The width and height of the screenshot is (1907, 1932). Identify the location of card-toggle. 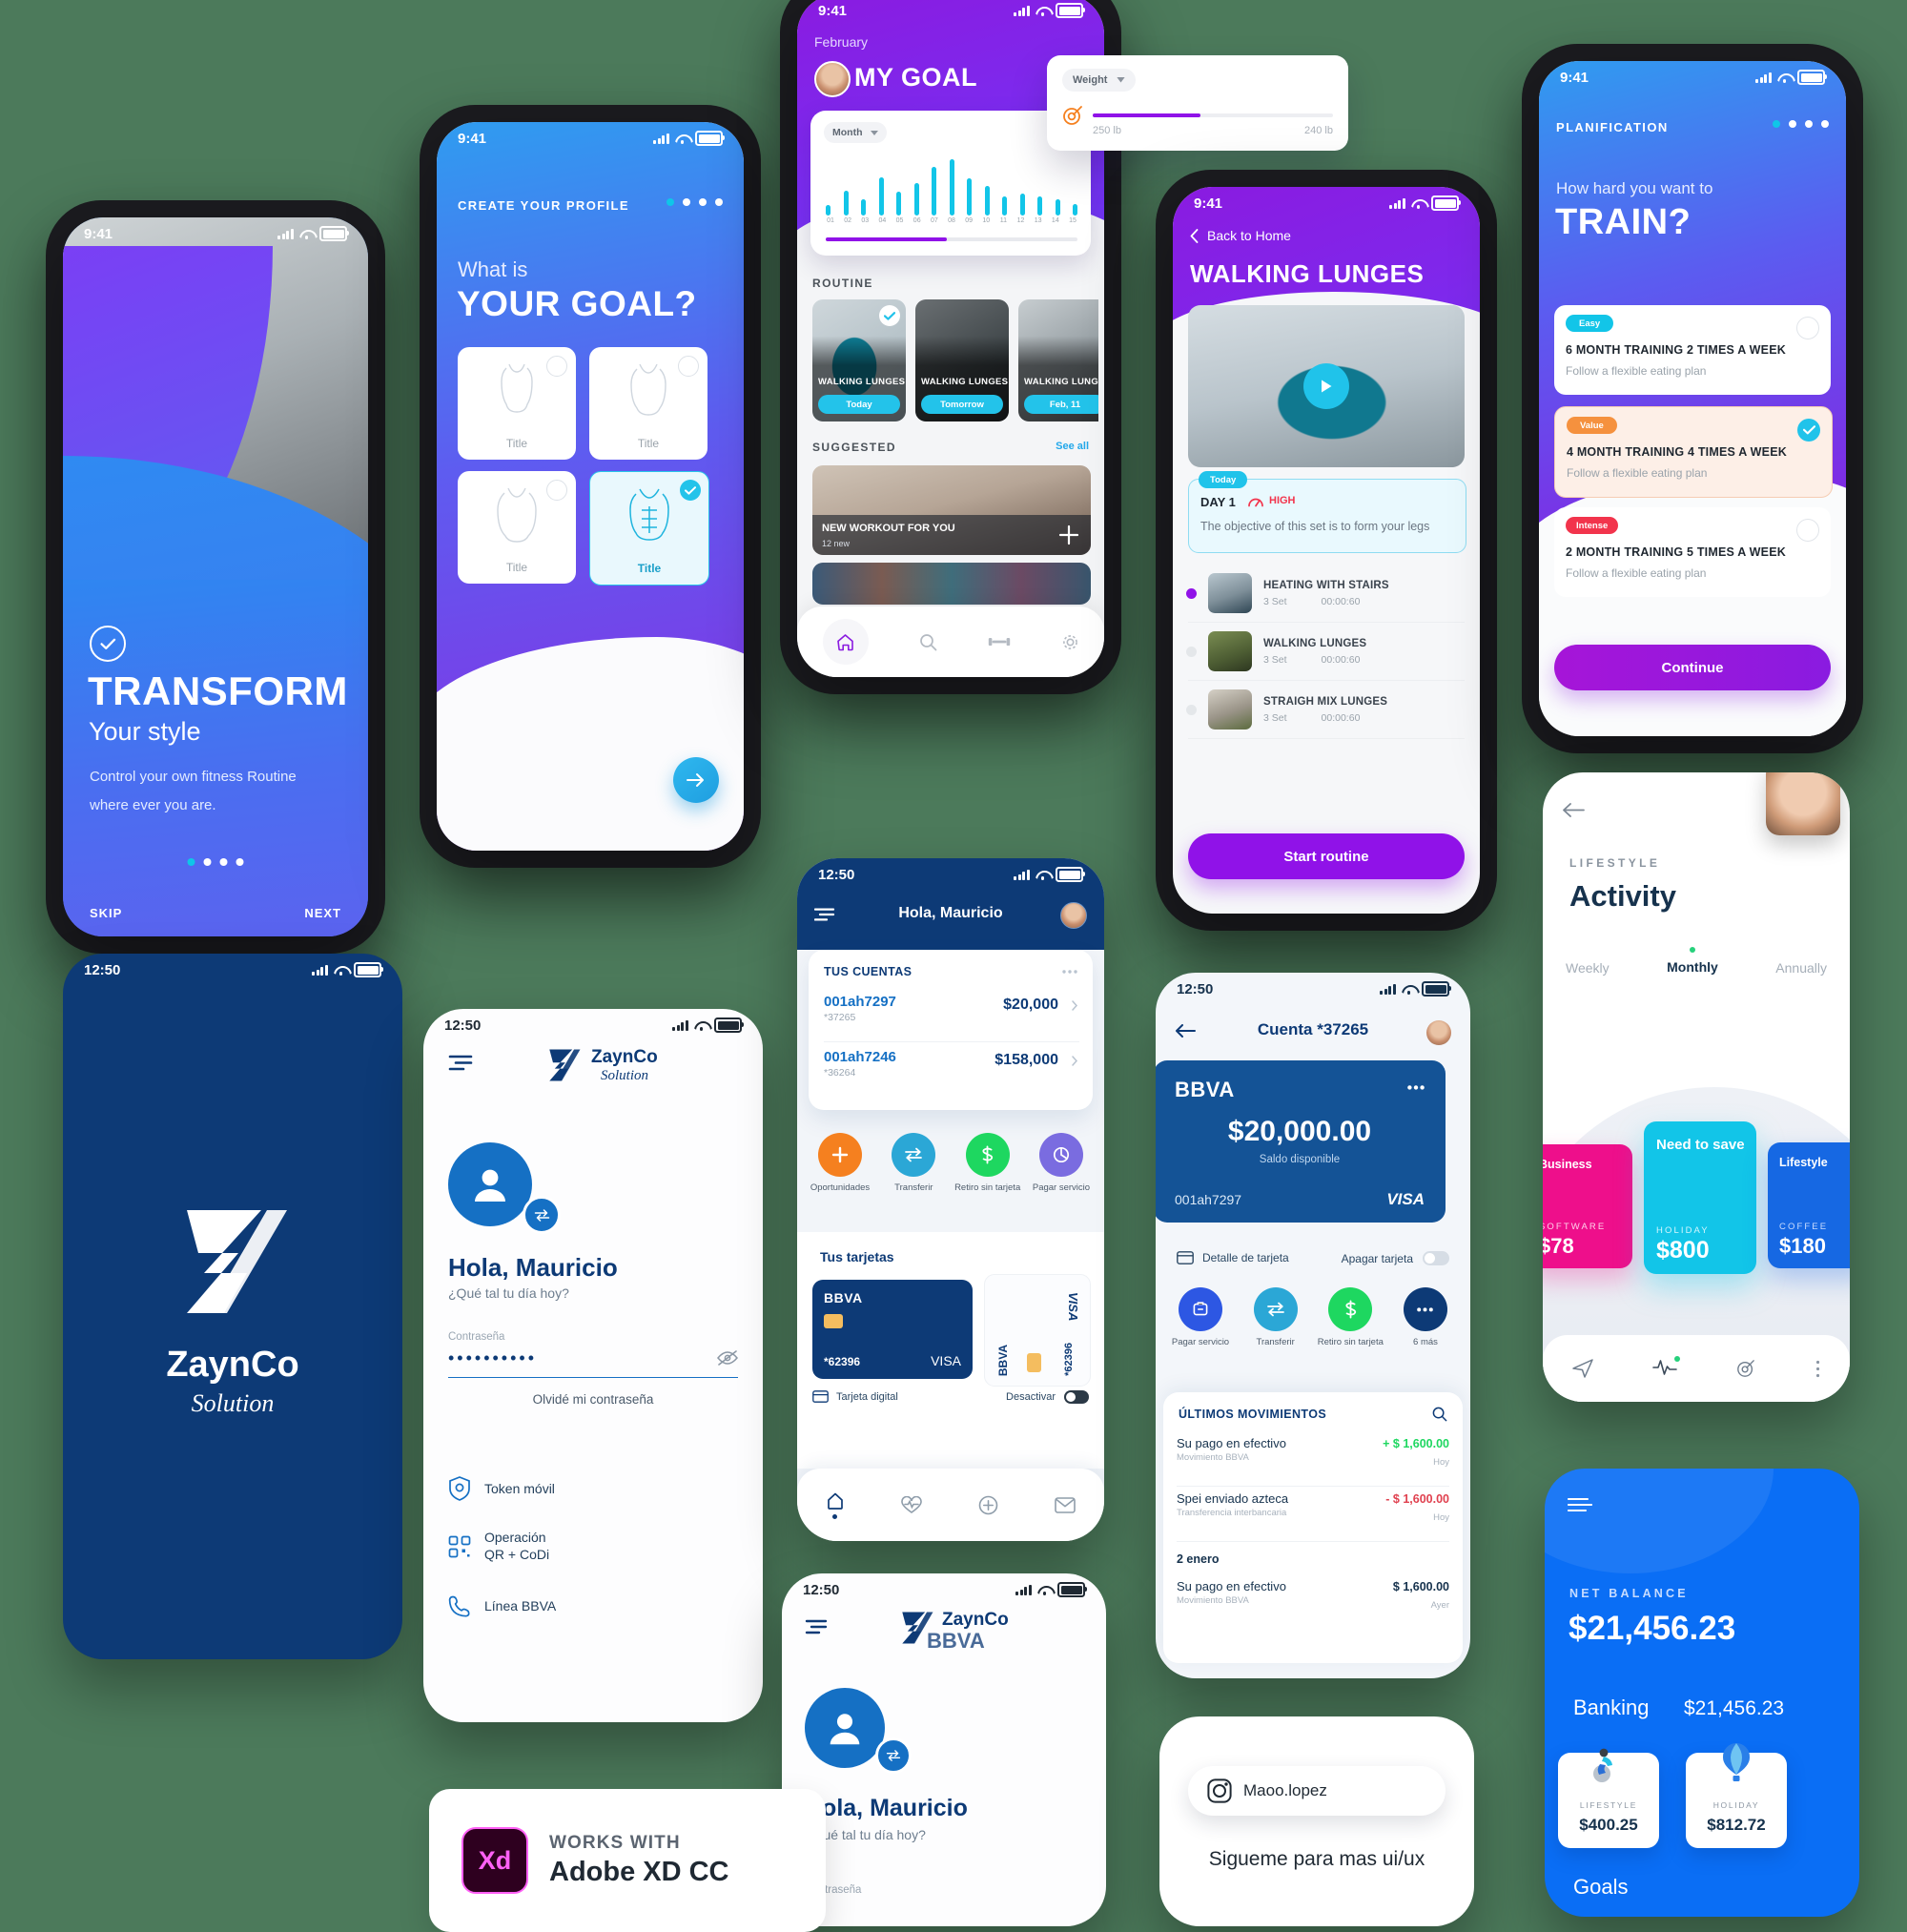
(1076, 1397).